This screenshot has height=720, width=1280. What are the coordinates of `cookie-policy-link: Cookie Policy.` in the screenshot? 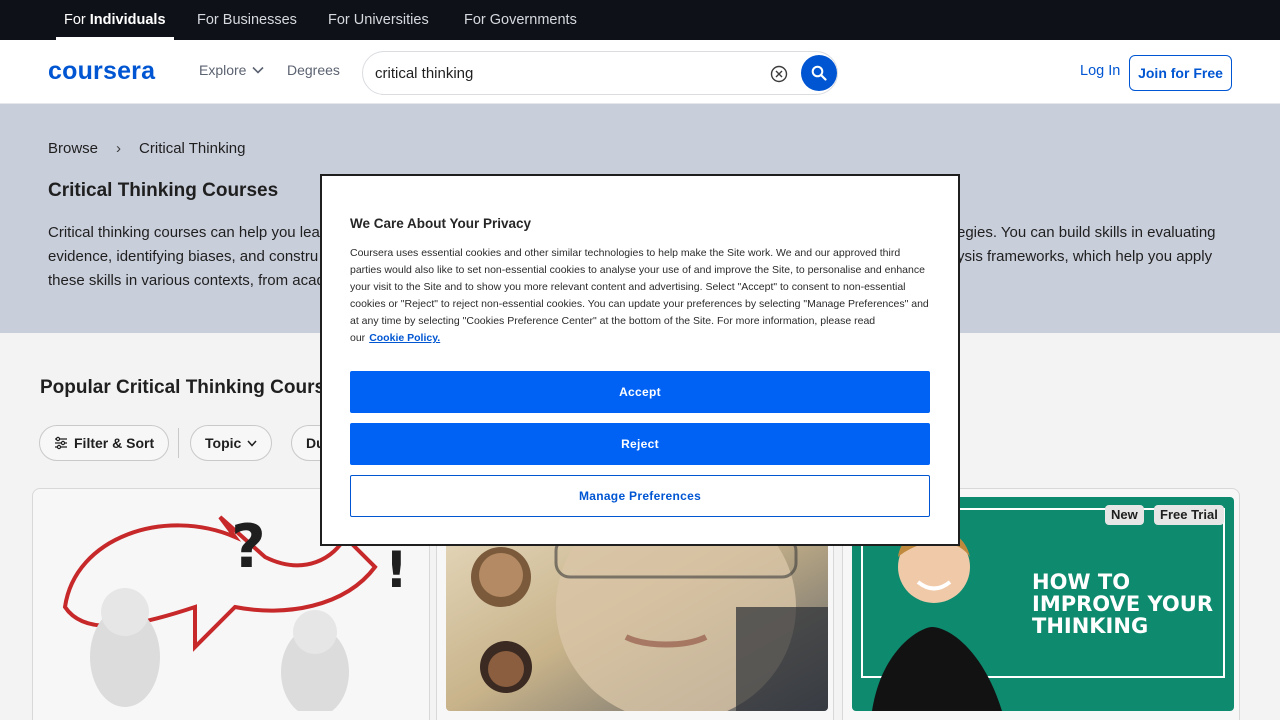 It's located at (404, 338).